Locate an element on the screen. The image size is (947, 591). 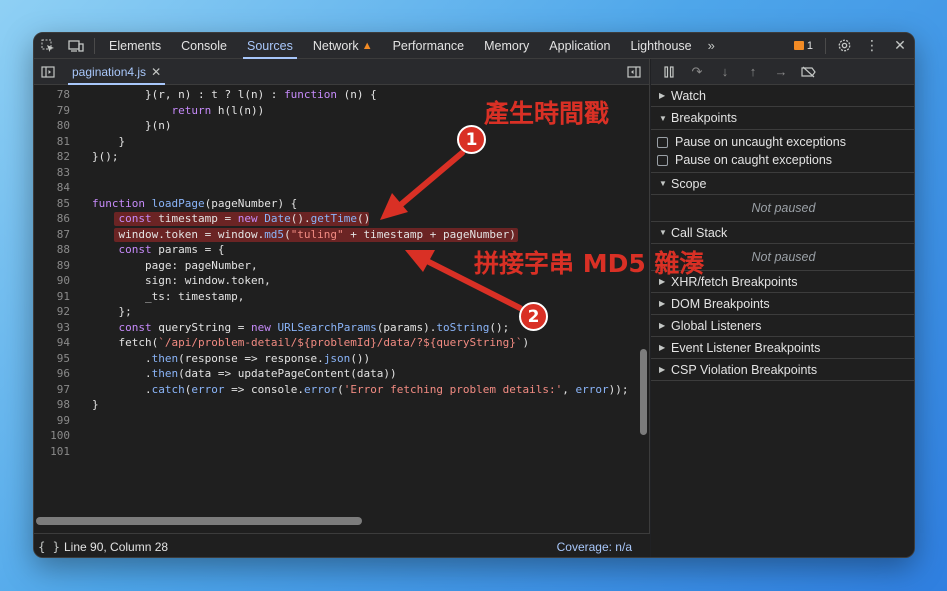
annotation-badge-2: 2 is located at coordinates (533, 316).